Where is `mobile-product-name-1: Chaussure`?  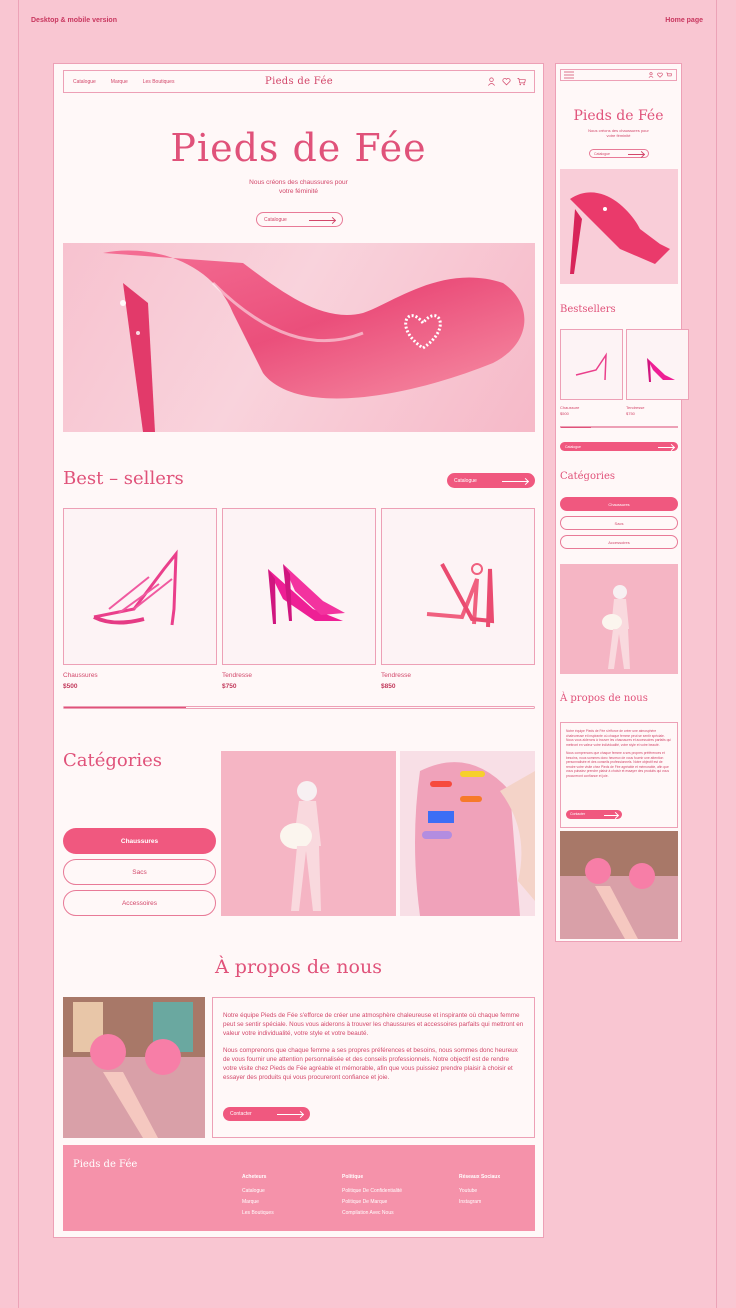 mobile-product-name-1: Chaussure is located at coordinates (570, 407).